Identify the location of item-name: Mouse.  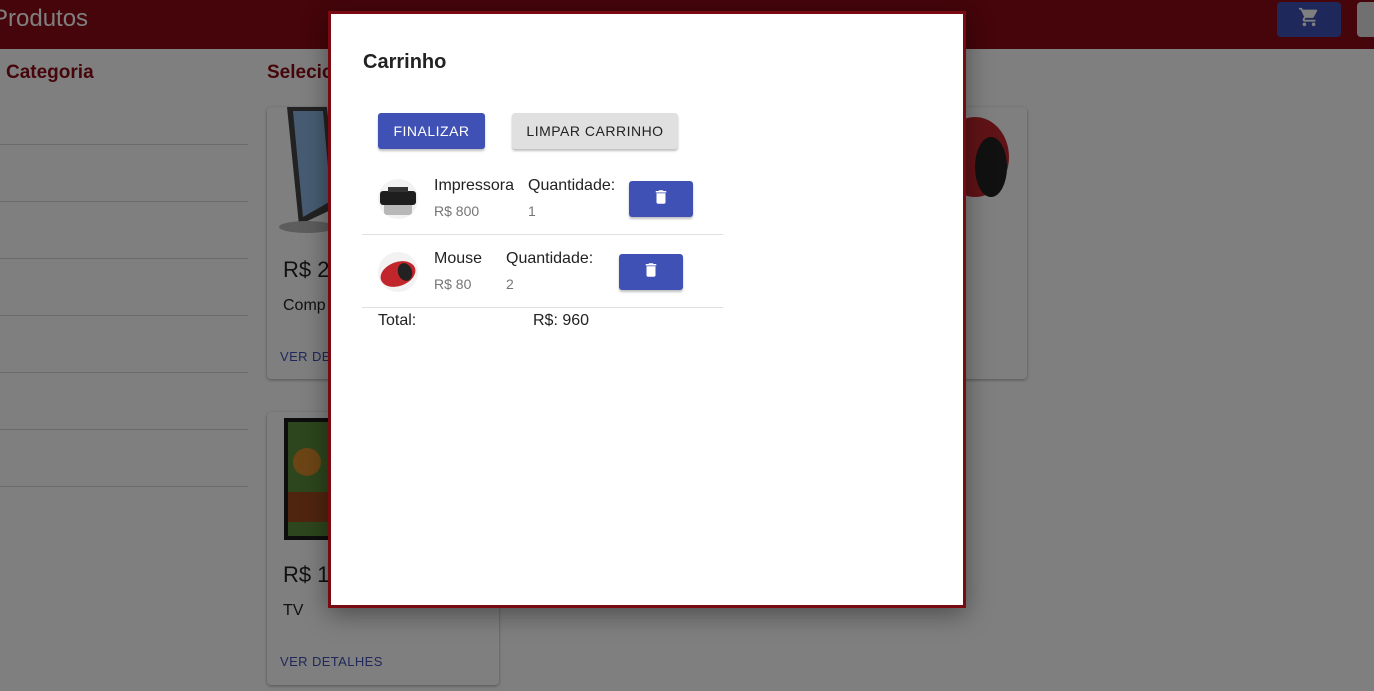
(458, 258).